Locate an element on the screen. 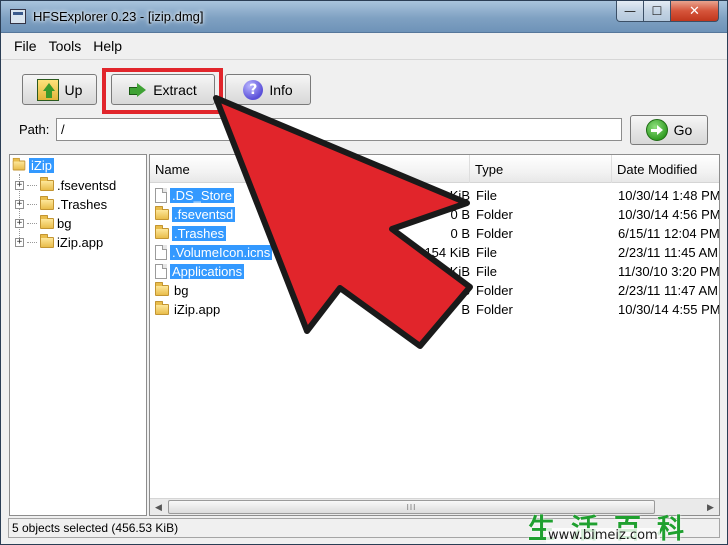  menu-bar: File Tools Help is located at coordinates (364, 46).